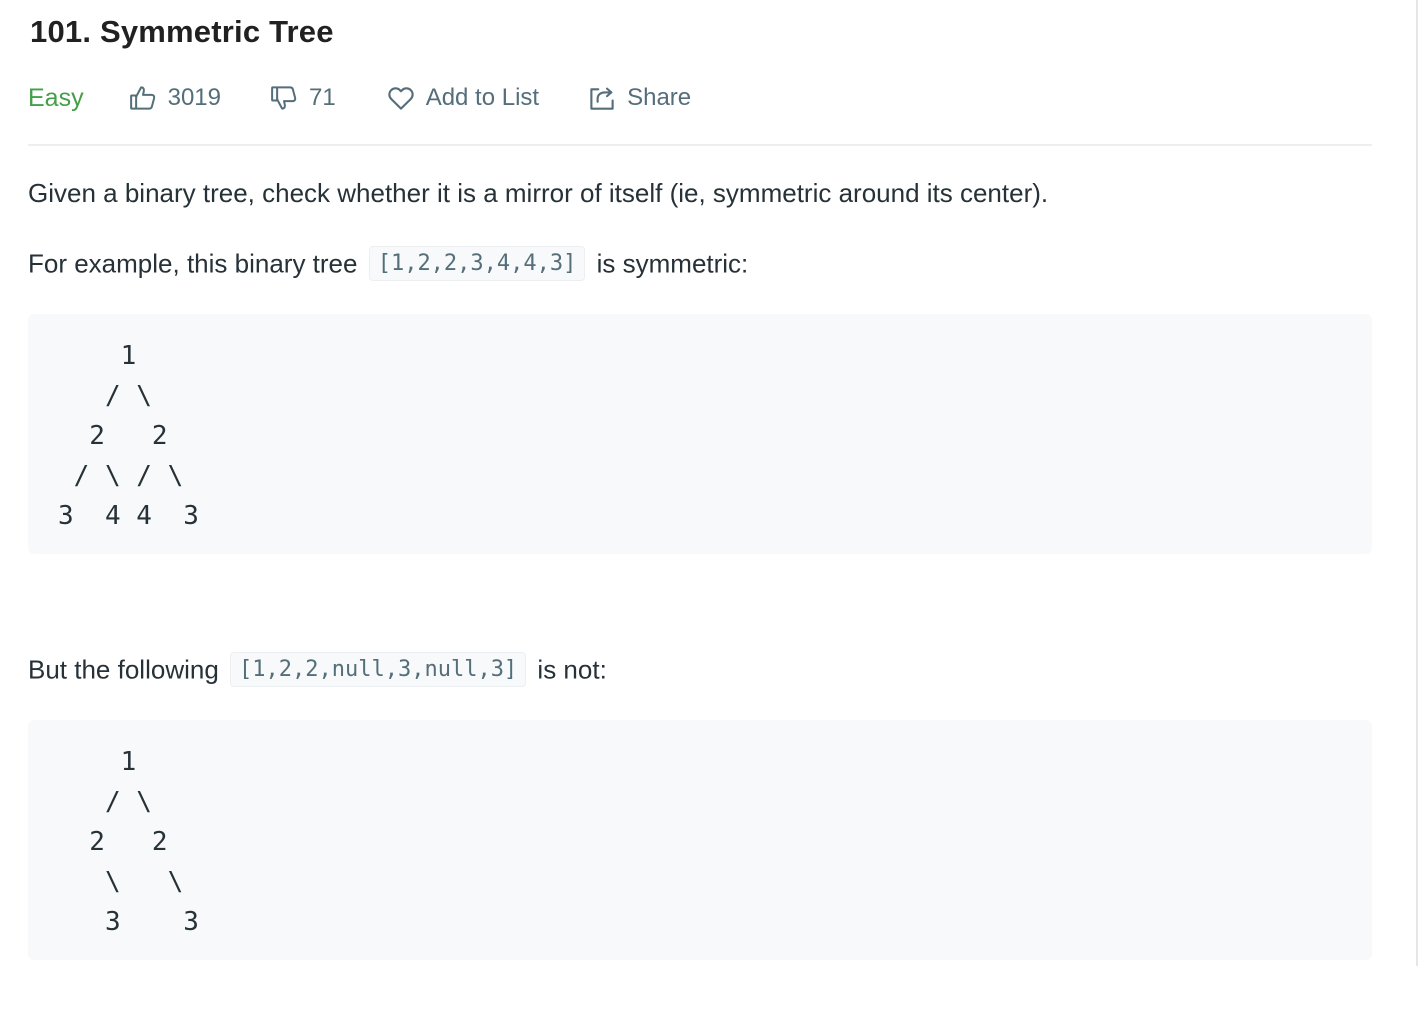  Describe the element at coordinates (194, 97) in the screenshot. I see `like-count: 3019` at that location.